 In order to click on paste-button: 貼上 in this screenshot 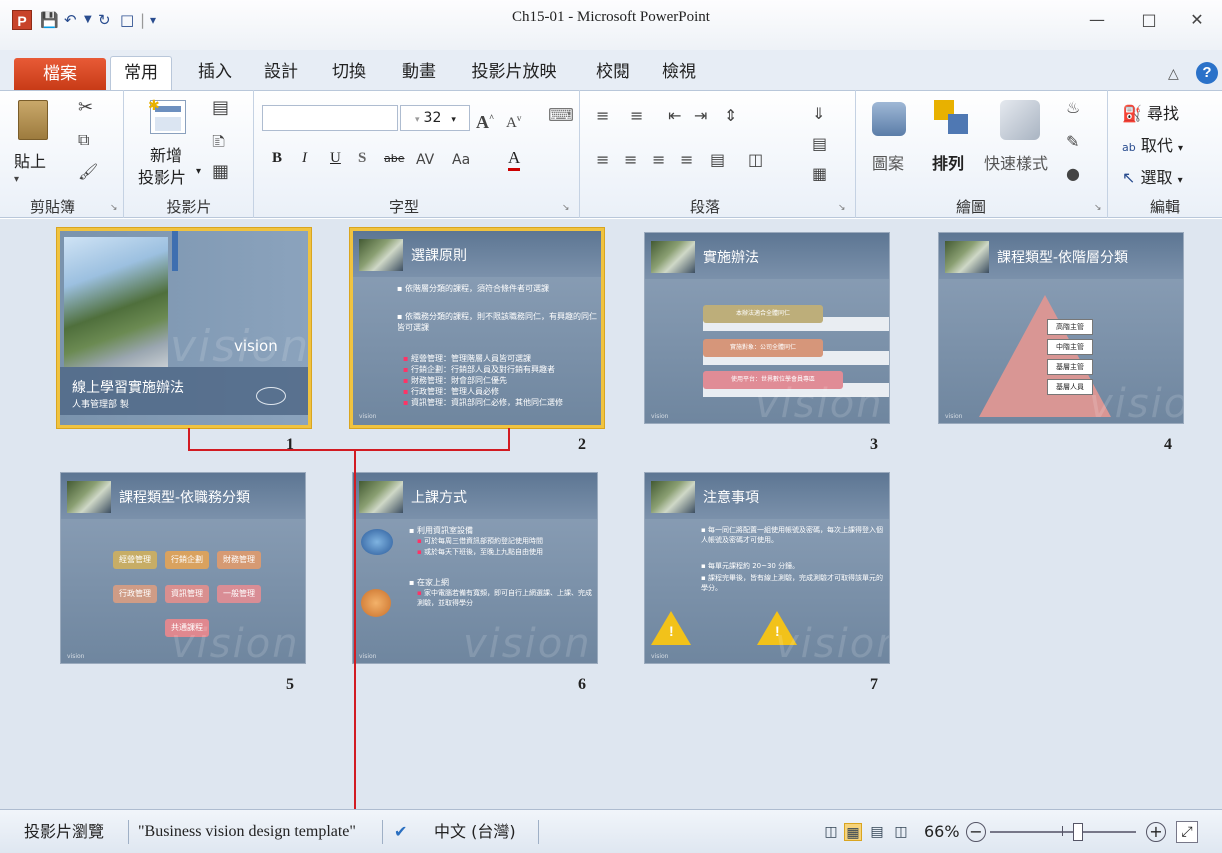, I will do `click(30, 160)`.